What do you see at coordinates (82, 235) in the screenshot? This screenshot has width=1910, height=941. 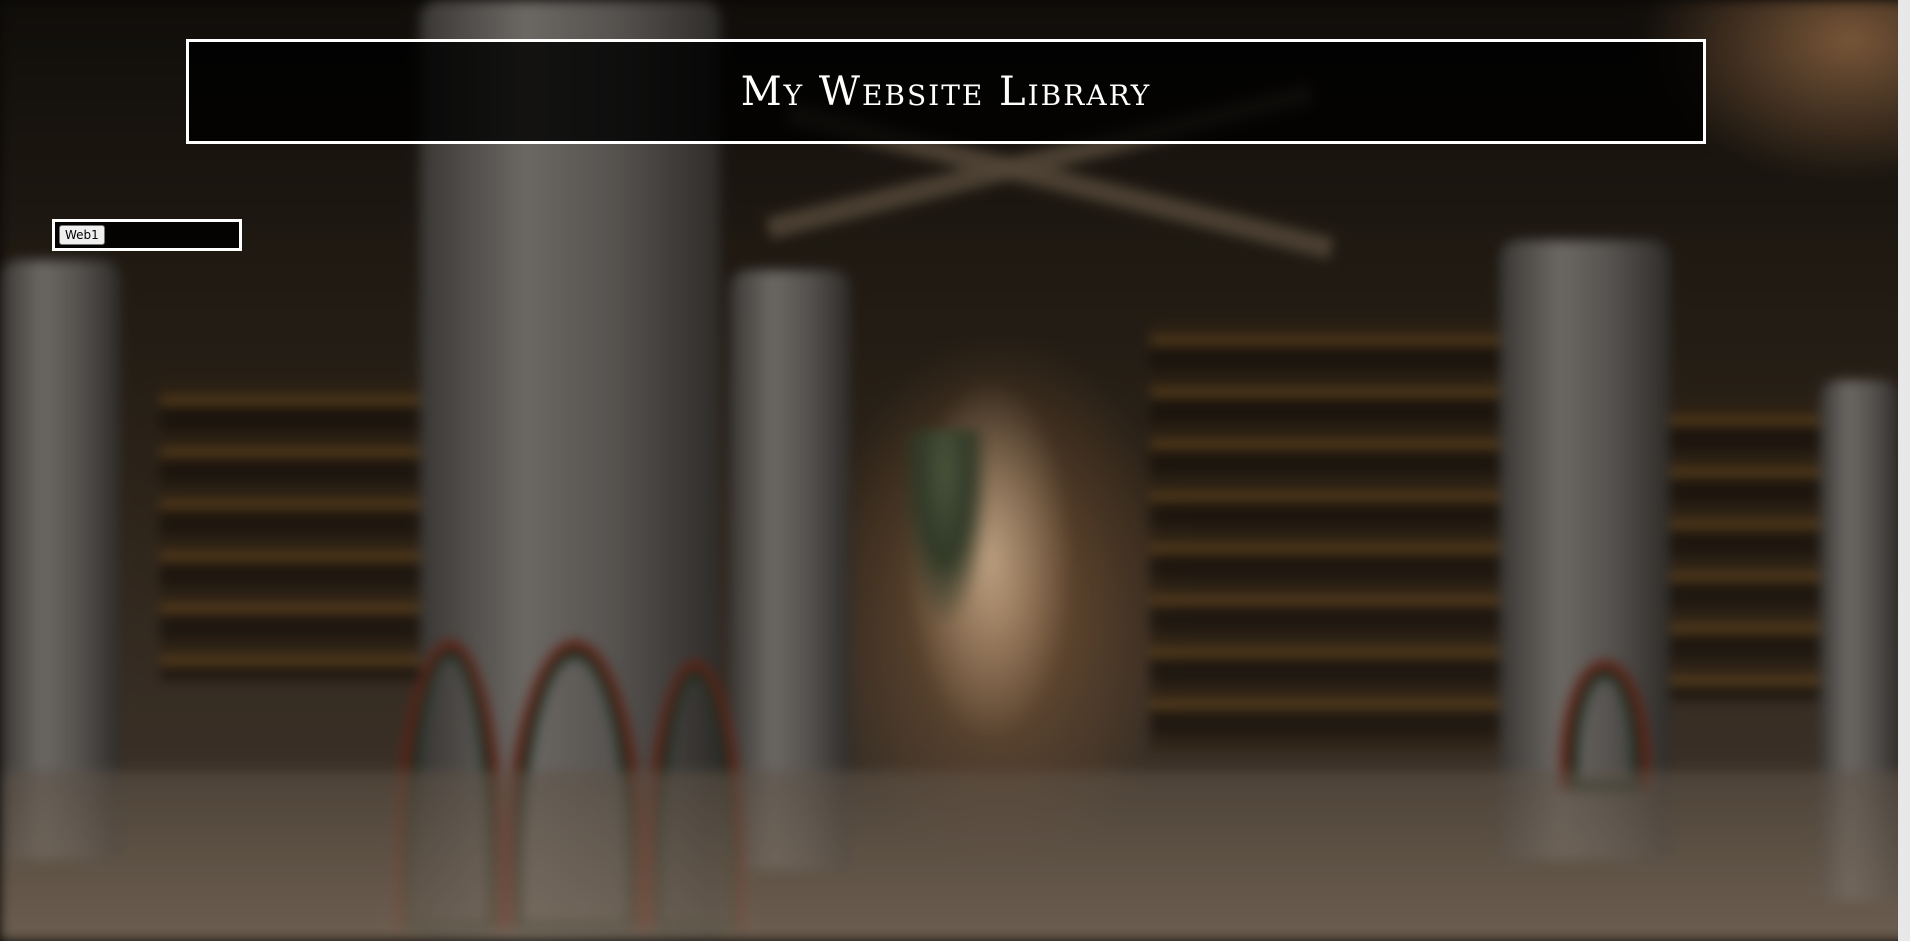 I see `website-button-web1: Web1` at bounding box center [82, 235].